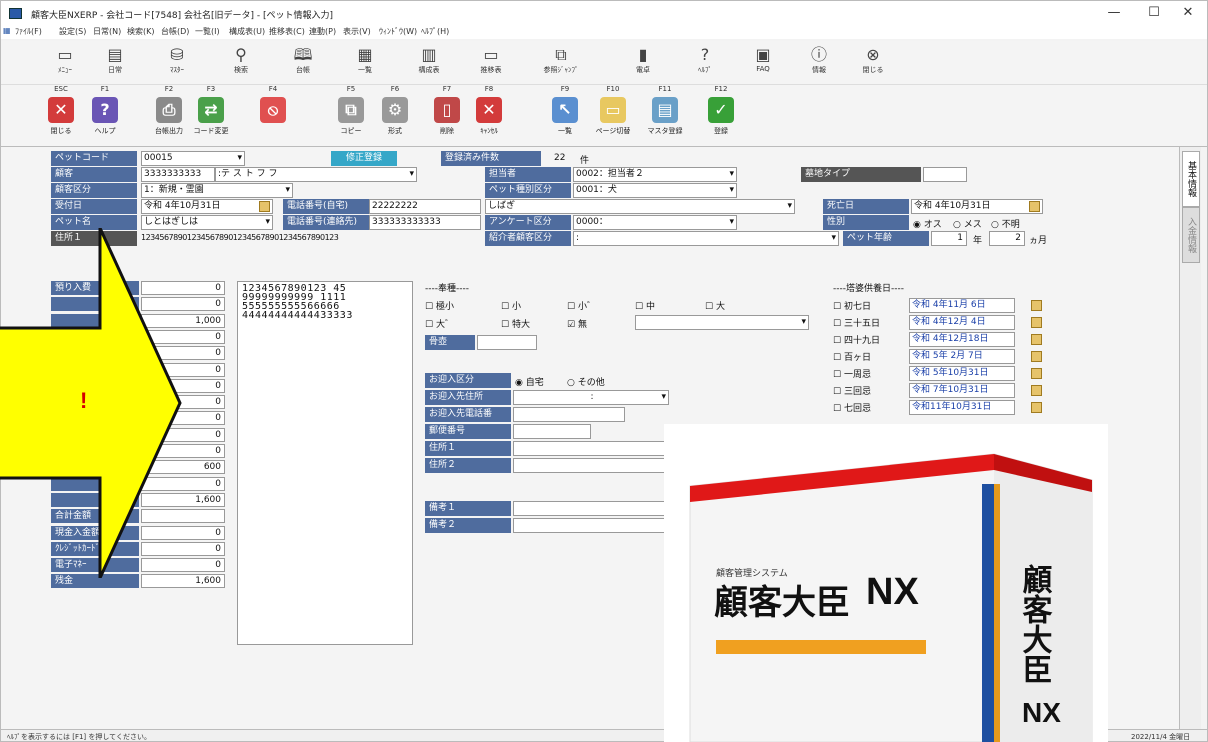  Describe the element at coordinates (72, 31) in the screenshot. I see `menu-settings: 設定(S)` at that location.